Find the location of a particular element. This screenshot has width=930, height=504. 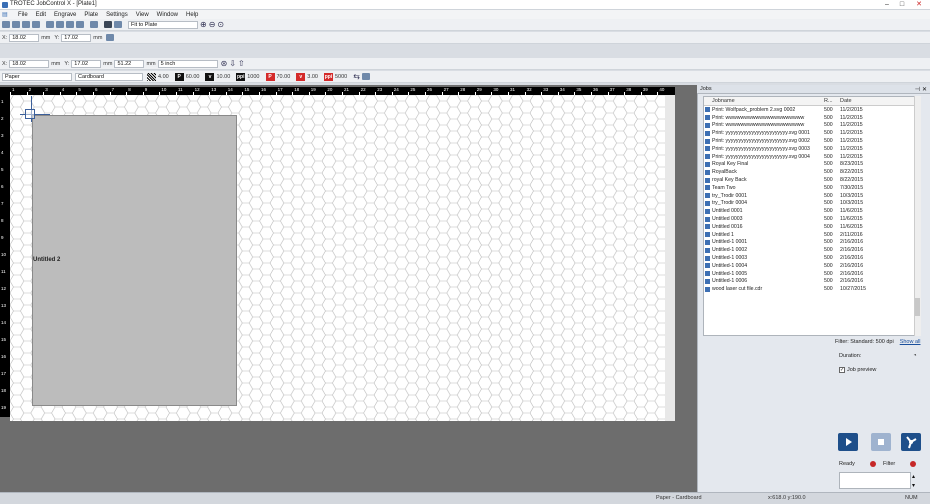

paste-icon is located at coordinates (70, 24).